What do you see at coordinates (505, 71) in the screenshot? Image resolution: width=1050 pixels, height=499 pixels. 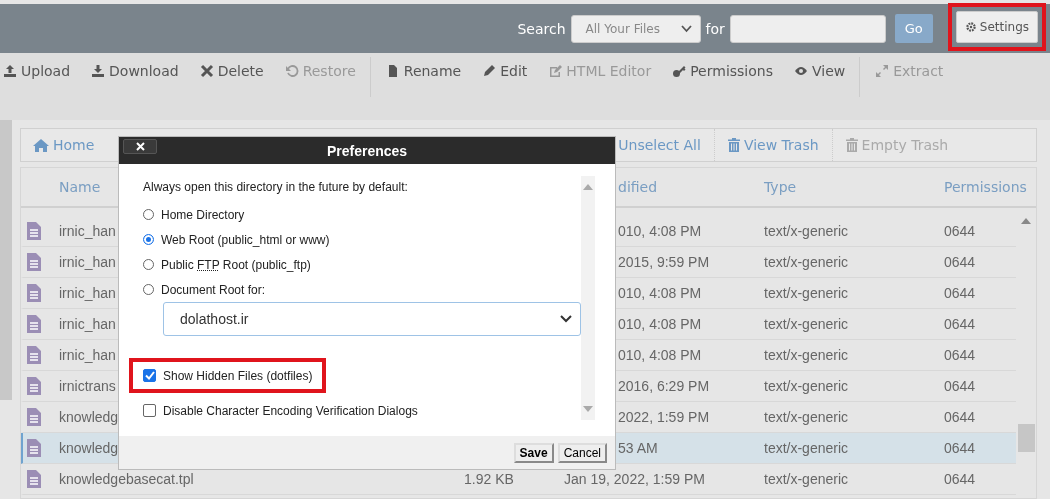 I see `toolbar-button: Edit` at bounding box center [505, 71].